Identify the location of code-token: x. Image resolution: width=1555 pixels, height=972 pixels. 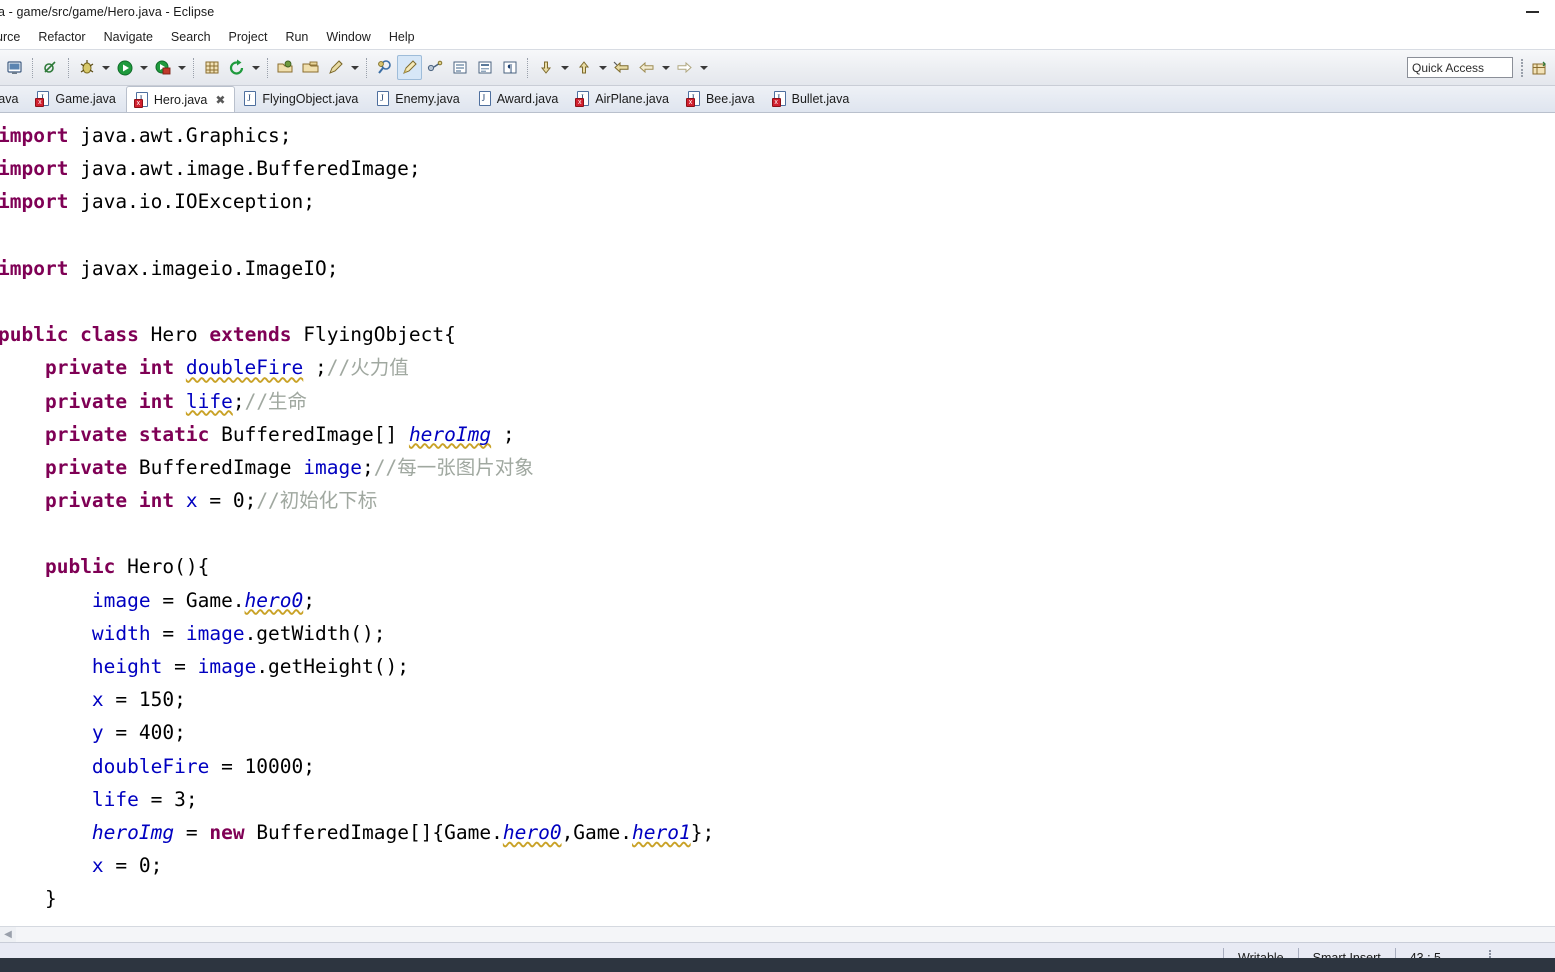
(97, 700).